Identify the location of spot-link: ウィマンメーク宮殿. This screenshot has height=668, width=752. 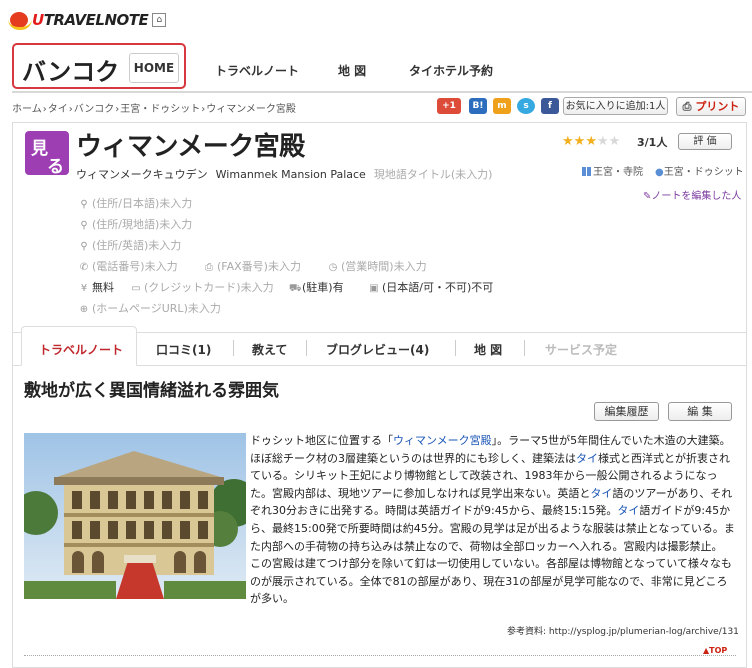
(442, 440).